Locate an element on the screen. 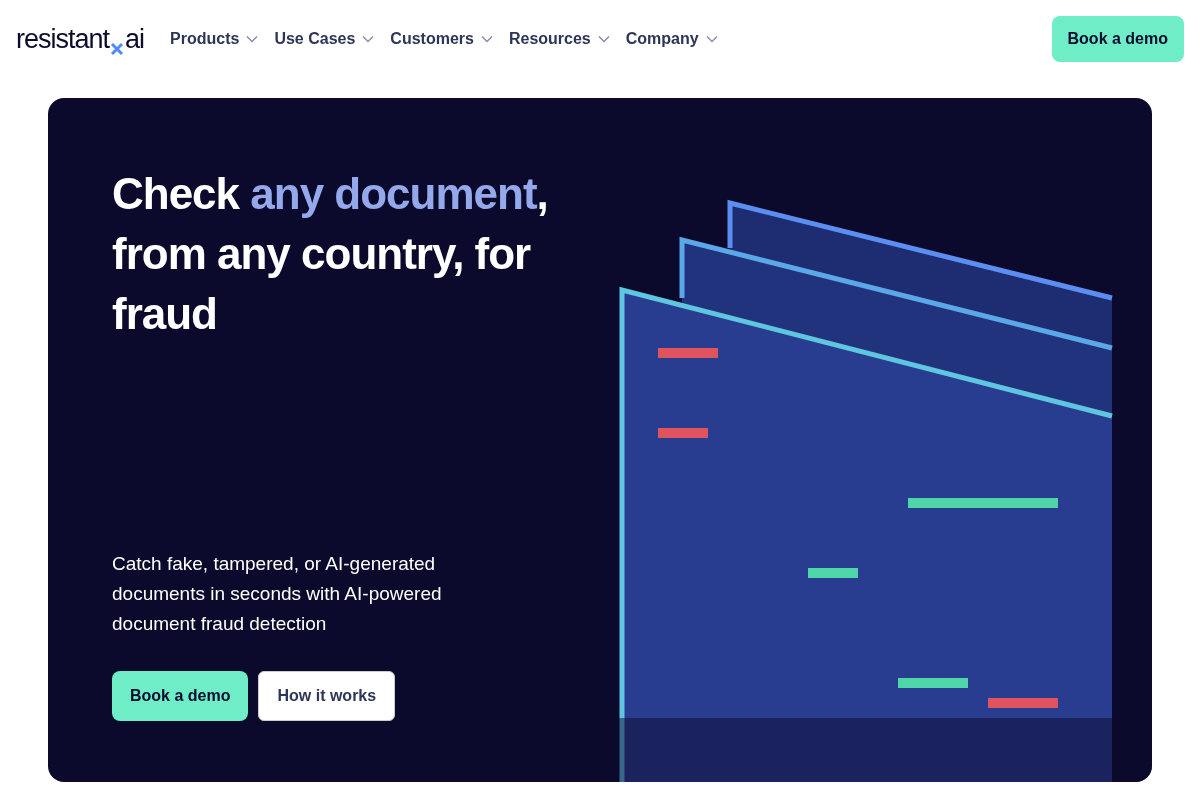 The height and width of the screenshot is (800, 1200). nav-link: Customers is located at coordinates (441, 39).